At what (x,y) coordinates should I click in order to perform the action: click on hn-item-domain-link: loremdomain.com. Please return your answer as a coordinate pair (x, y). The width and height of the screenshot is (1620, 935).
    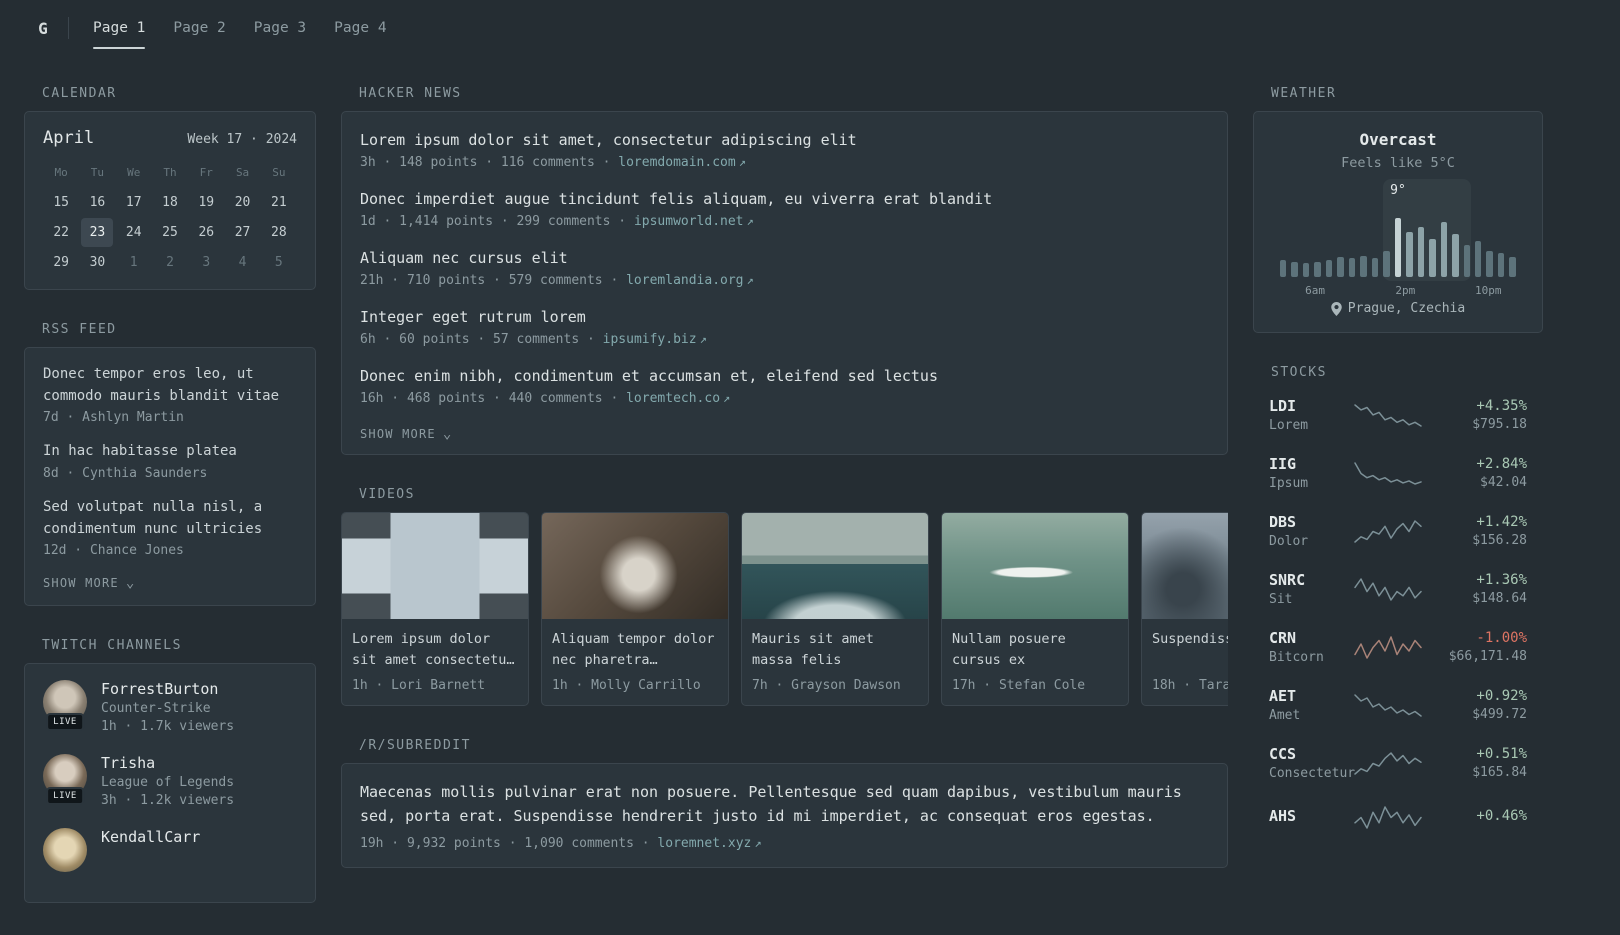
    Looking at the image, I should click on (676, 162).